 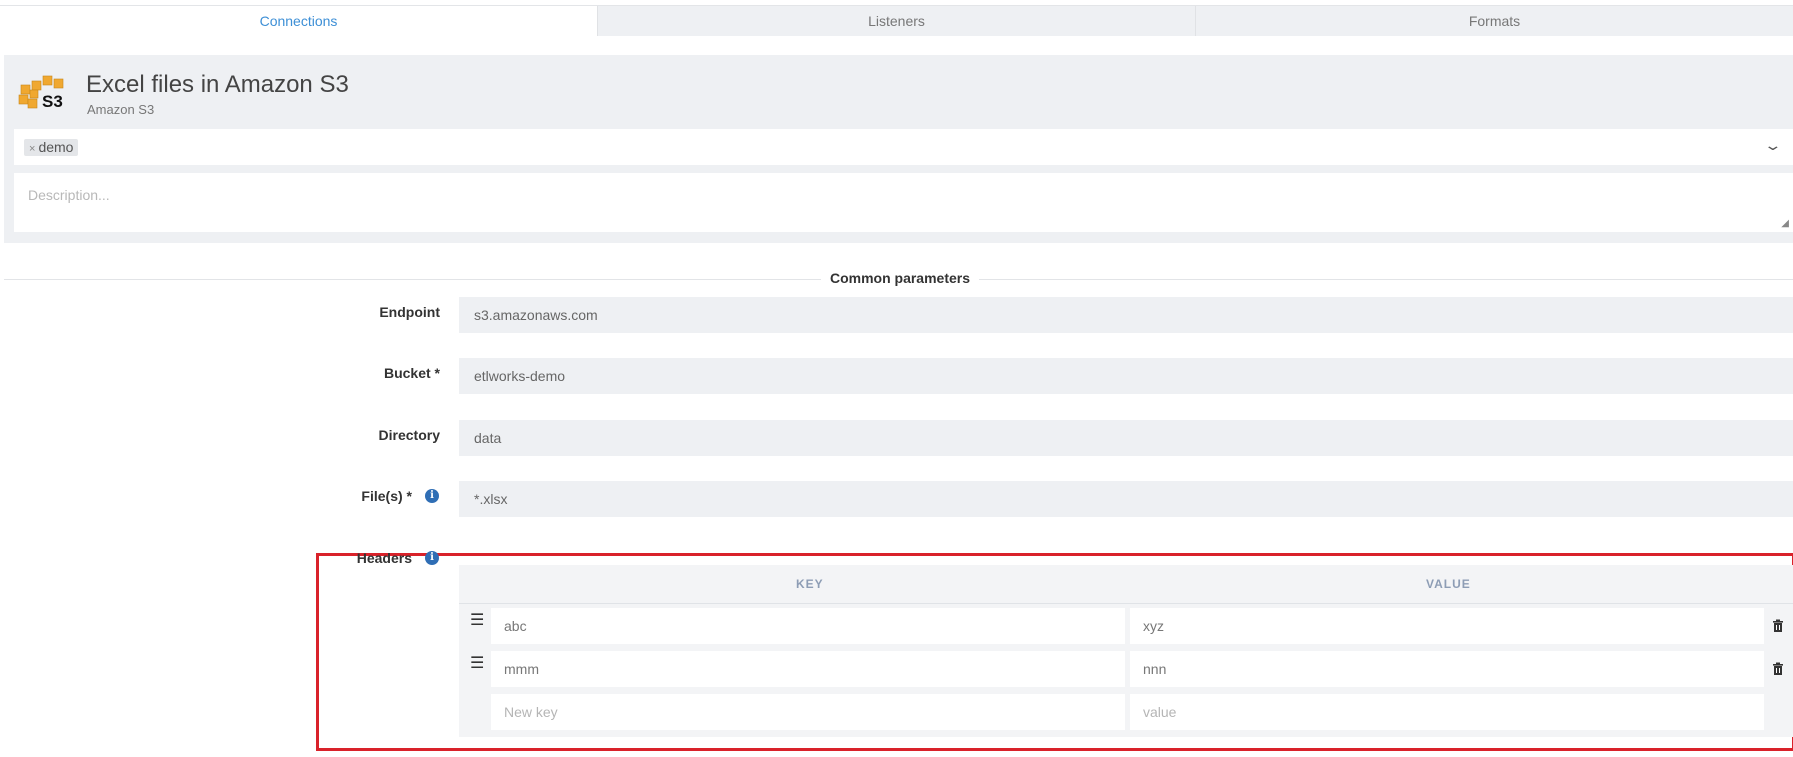 I want to click on bucket-input: etlworks-demo, so click(x=1126, y=376).